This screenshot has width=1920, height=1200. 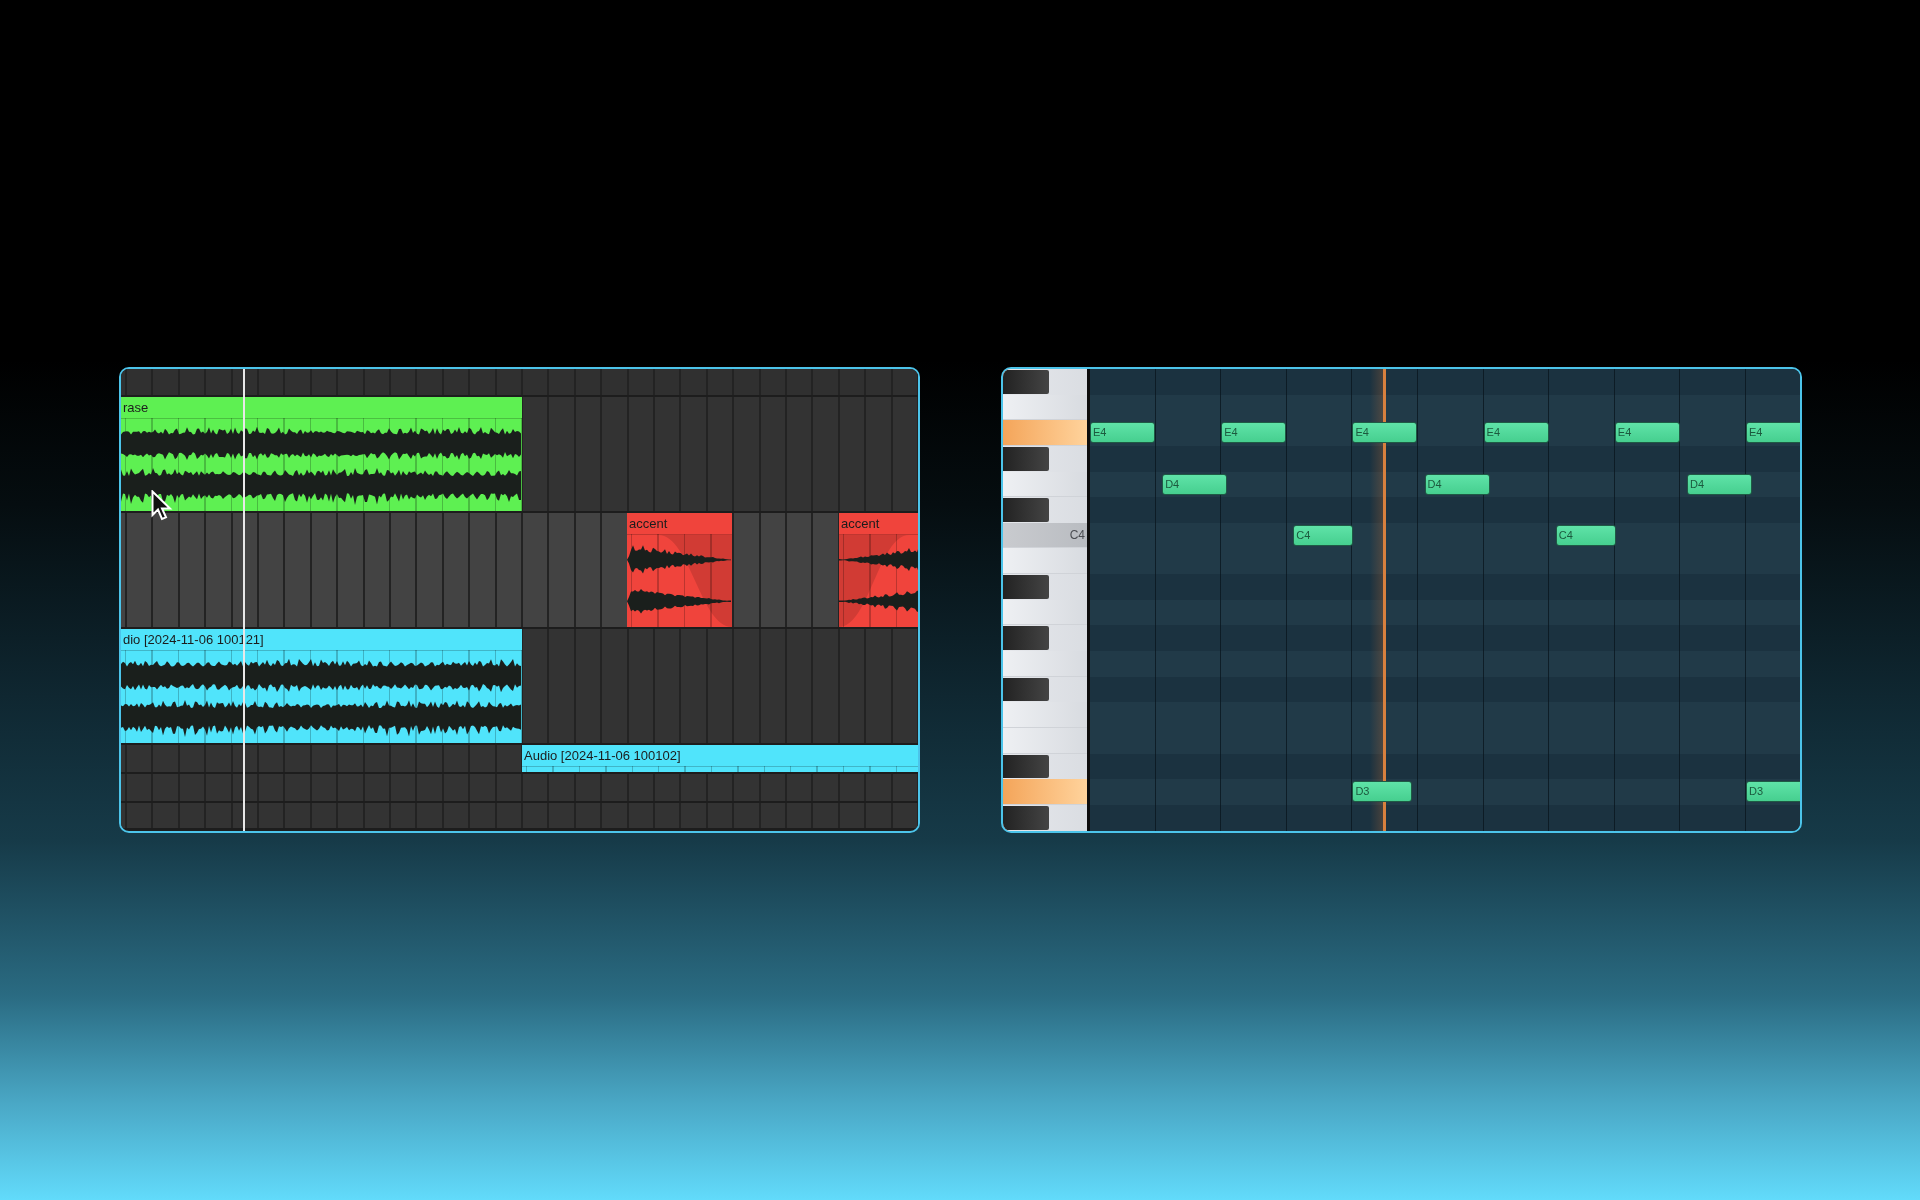 What do you see at coordinates (136, 408) in the screenshot?
I see `clip-name: rase` at bounding box center [136, 408].